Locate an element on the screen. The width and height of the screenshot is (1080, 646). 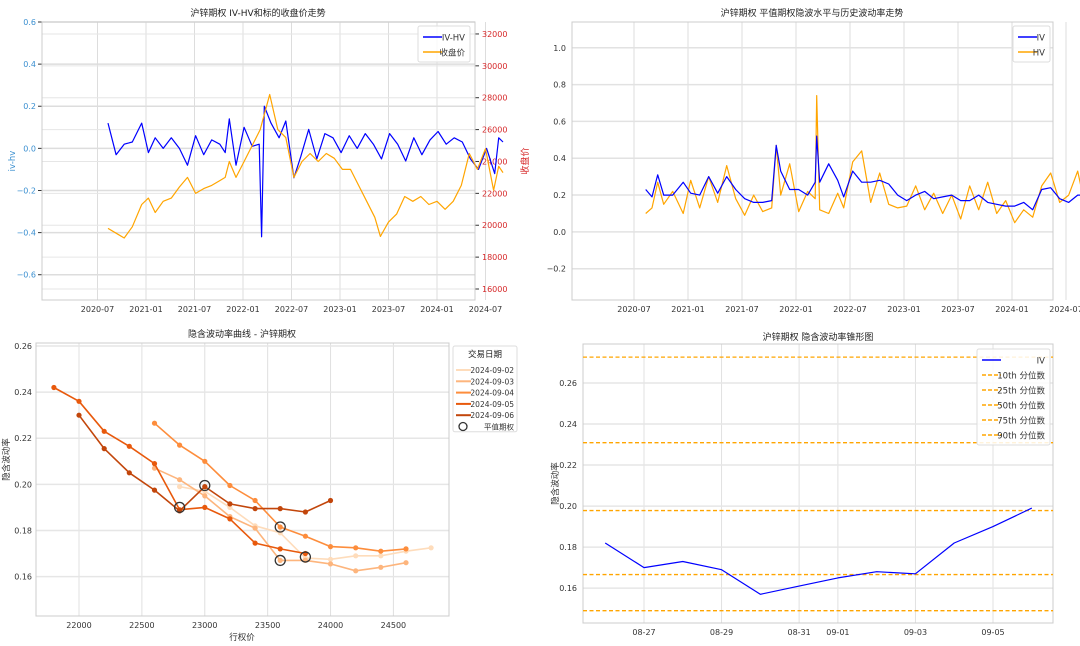
series-line-hv is located at coordinates (862, 159).